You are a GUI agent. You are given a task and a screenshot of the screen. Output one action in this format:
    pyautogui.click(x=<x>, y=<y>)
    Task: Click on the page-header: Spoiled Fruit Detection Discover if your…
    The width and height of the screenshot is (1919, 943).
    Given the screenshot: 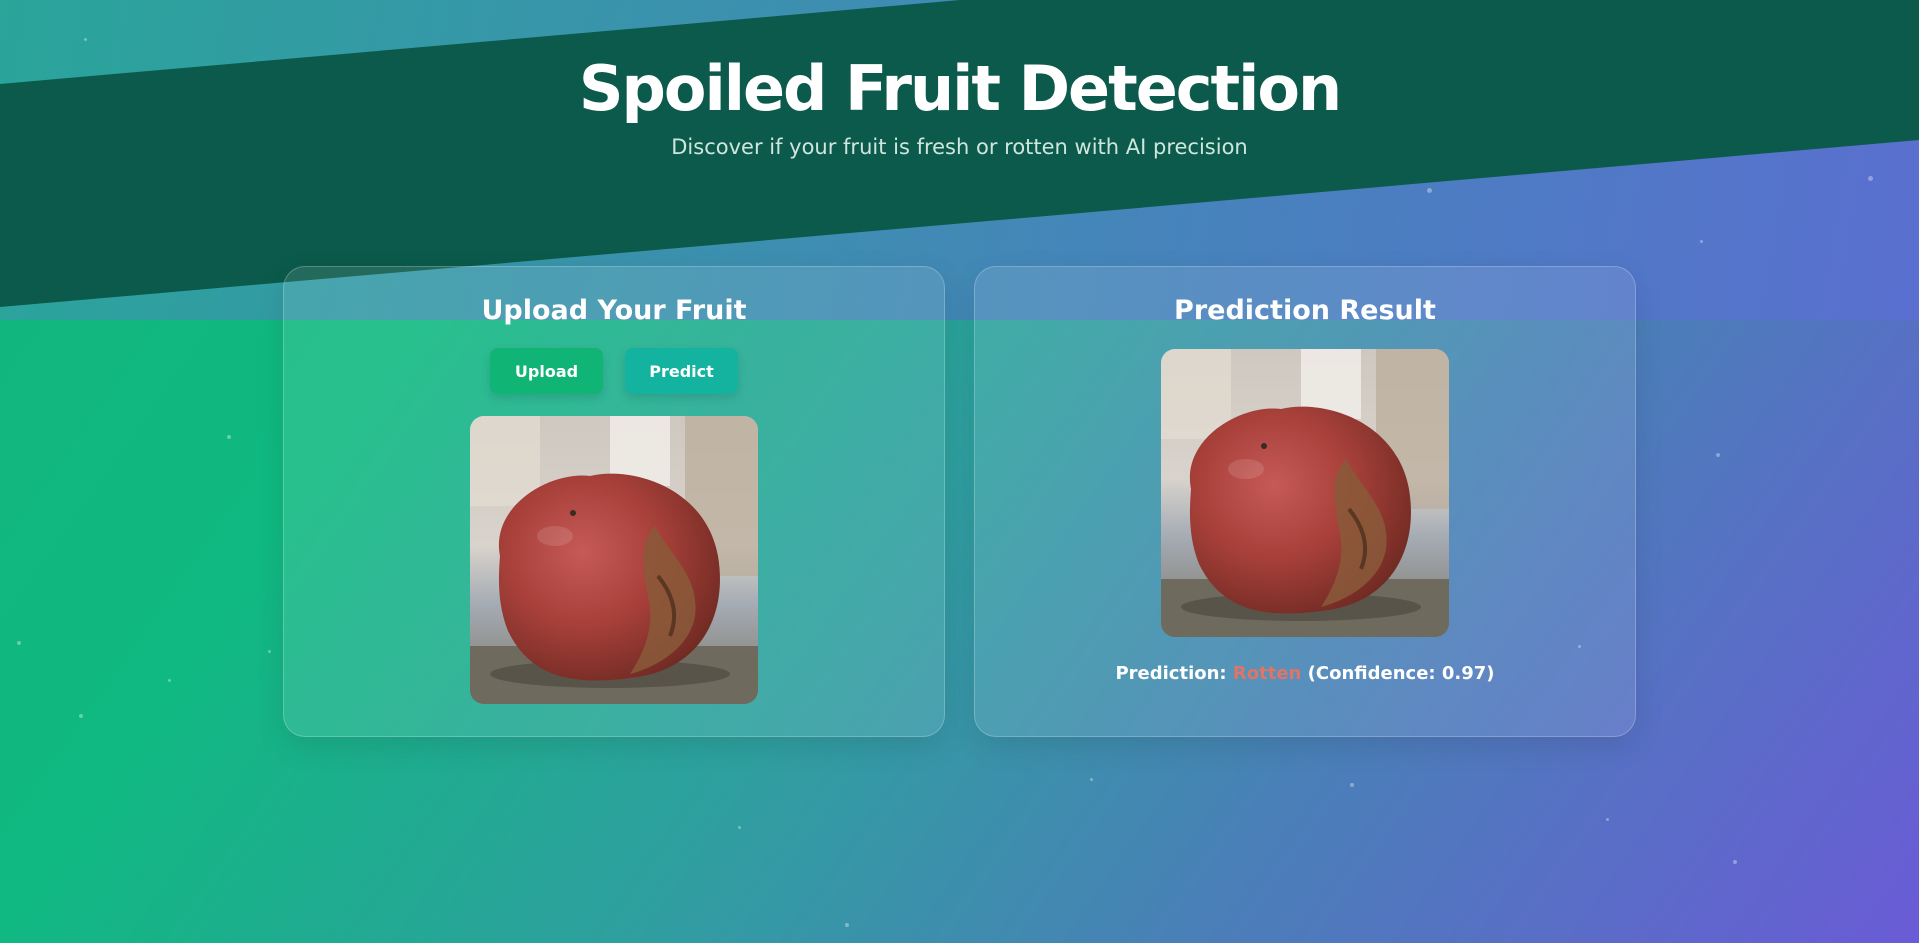 What is the action you would take?
    pyautogui.click(x=959, y=105)
    